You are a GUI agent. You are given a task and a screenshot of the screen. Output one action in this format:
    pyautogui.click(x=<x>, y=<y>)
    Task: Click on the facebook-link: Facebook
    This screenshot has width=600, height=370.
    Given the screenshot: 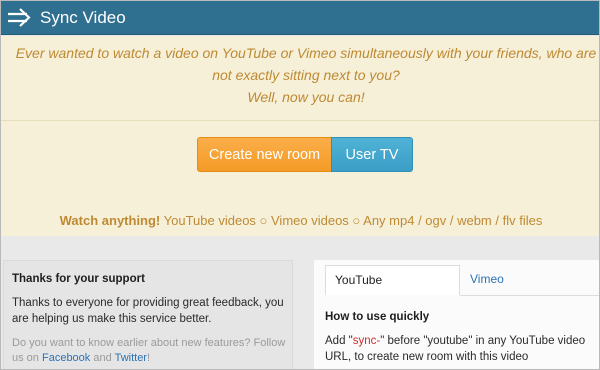 What is the action you would take?
    pyautogui.click(x=66, y=358)
    